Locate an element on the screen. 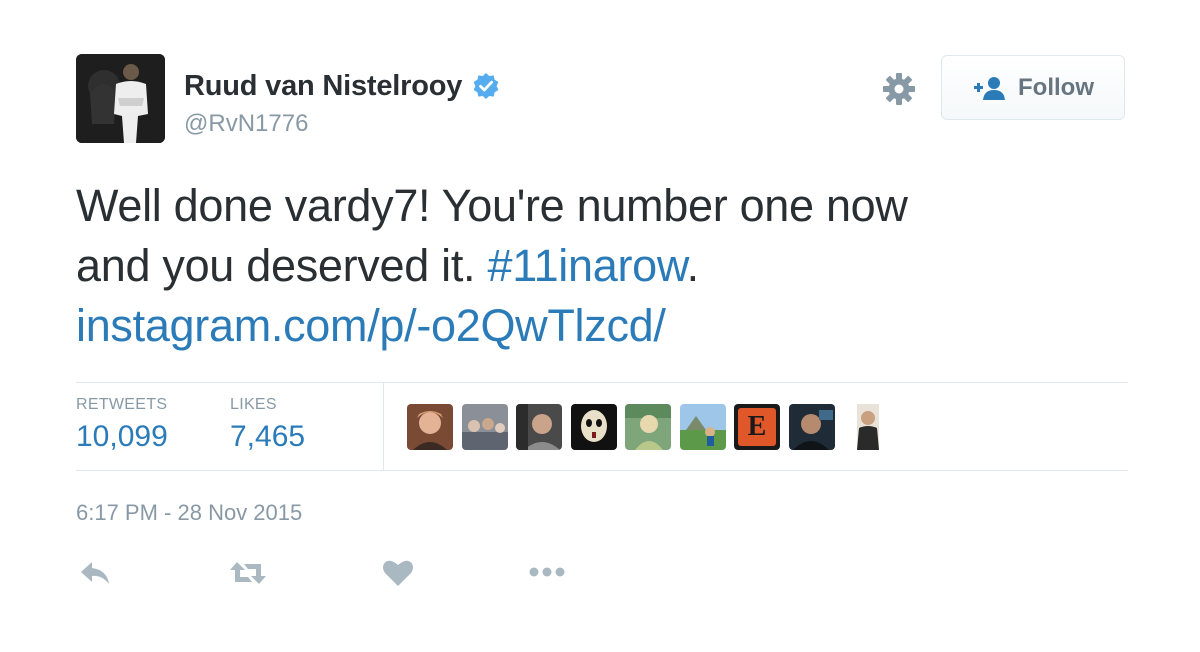 The image size is (1200, 652). reply-icon is located at coordinates (95, 573).